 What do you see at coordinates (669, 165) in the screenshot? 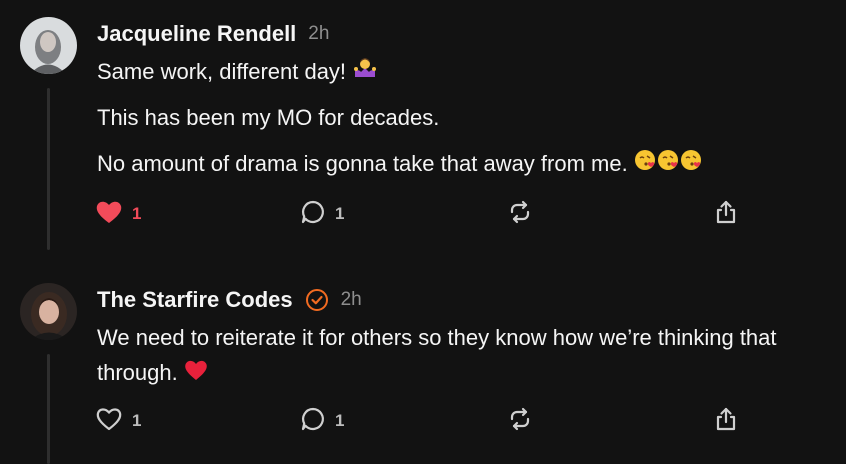
I see `face-blowing-kiss-emoji` at bounding box center [669, 165].